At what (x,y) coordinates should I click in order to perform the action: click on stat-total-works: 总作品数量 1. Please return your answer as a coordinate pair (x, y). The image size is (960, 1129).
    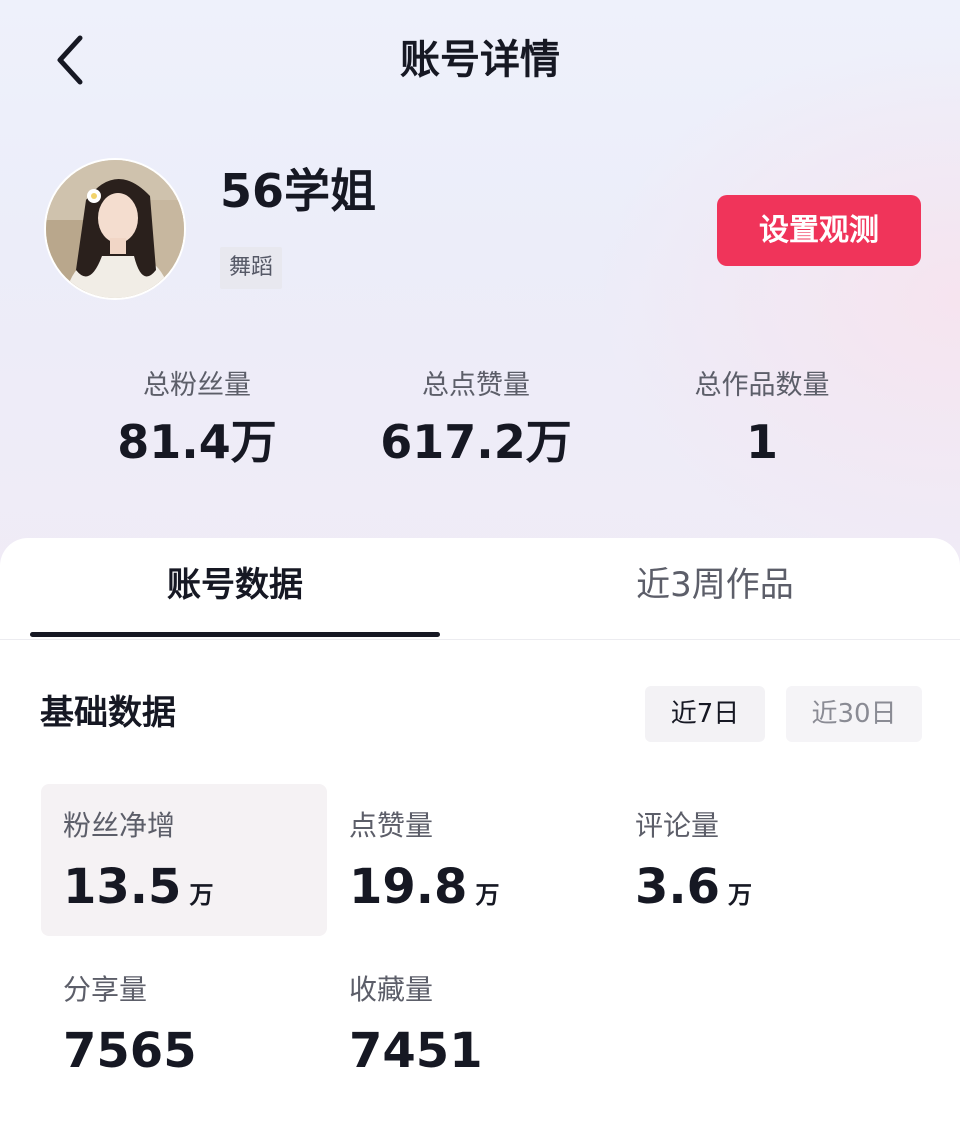
    Looking at the image, I should click on (762, 418).